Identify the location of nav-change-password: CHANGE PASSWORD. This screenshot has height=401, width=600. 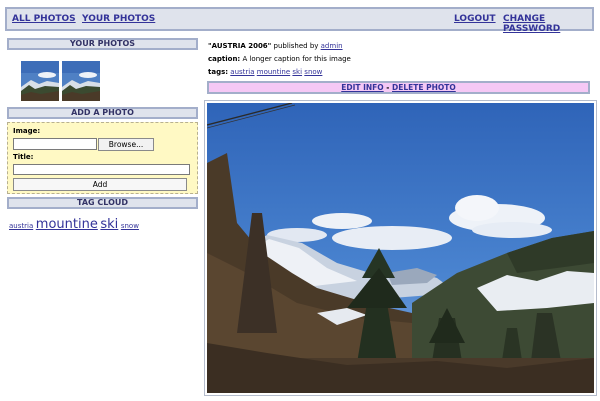
(547, 24).